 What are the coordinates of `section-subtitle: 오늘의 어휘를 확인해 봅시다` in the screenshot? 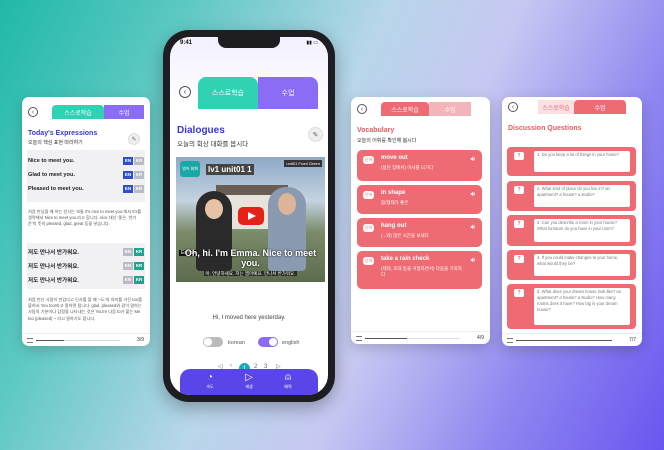 It's located at (387, 141).